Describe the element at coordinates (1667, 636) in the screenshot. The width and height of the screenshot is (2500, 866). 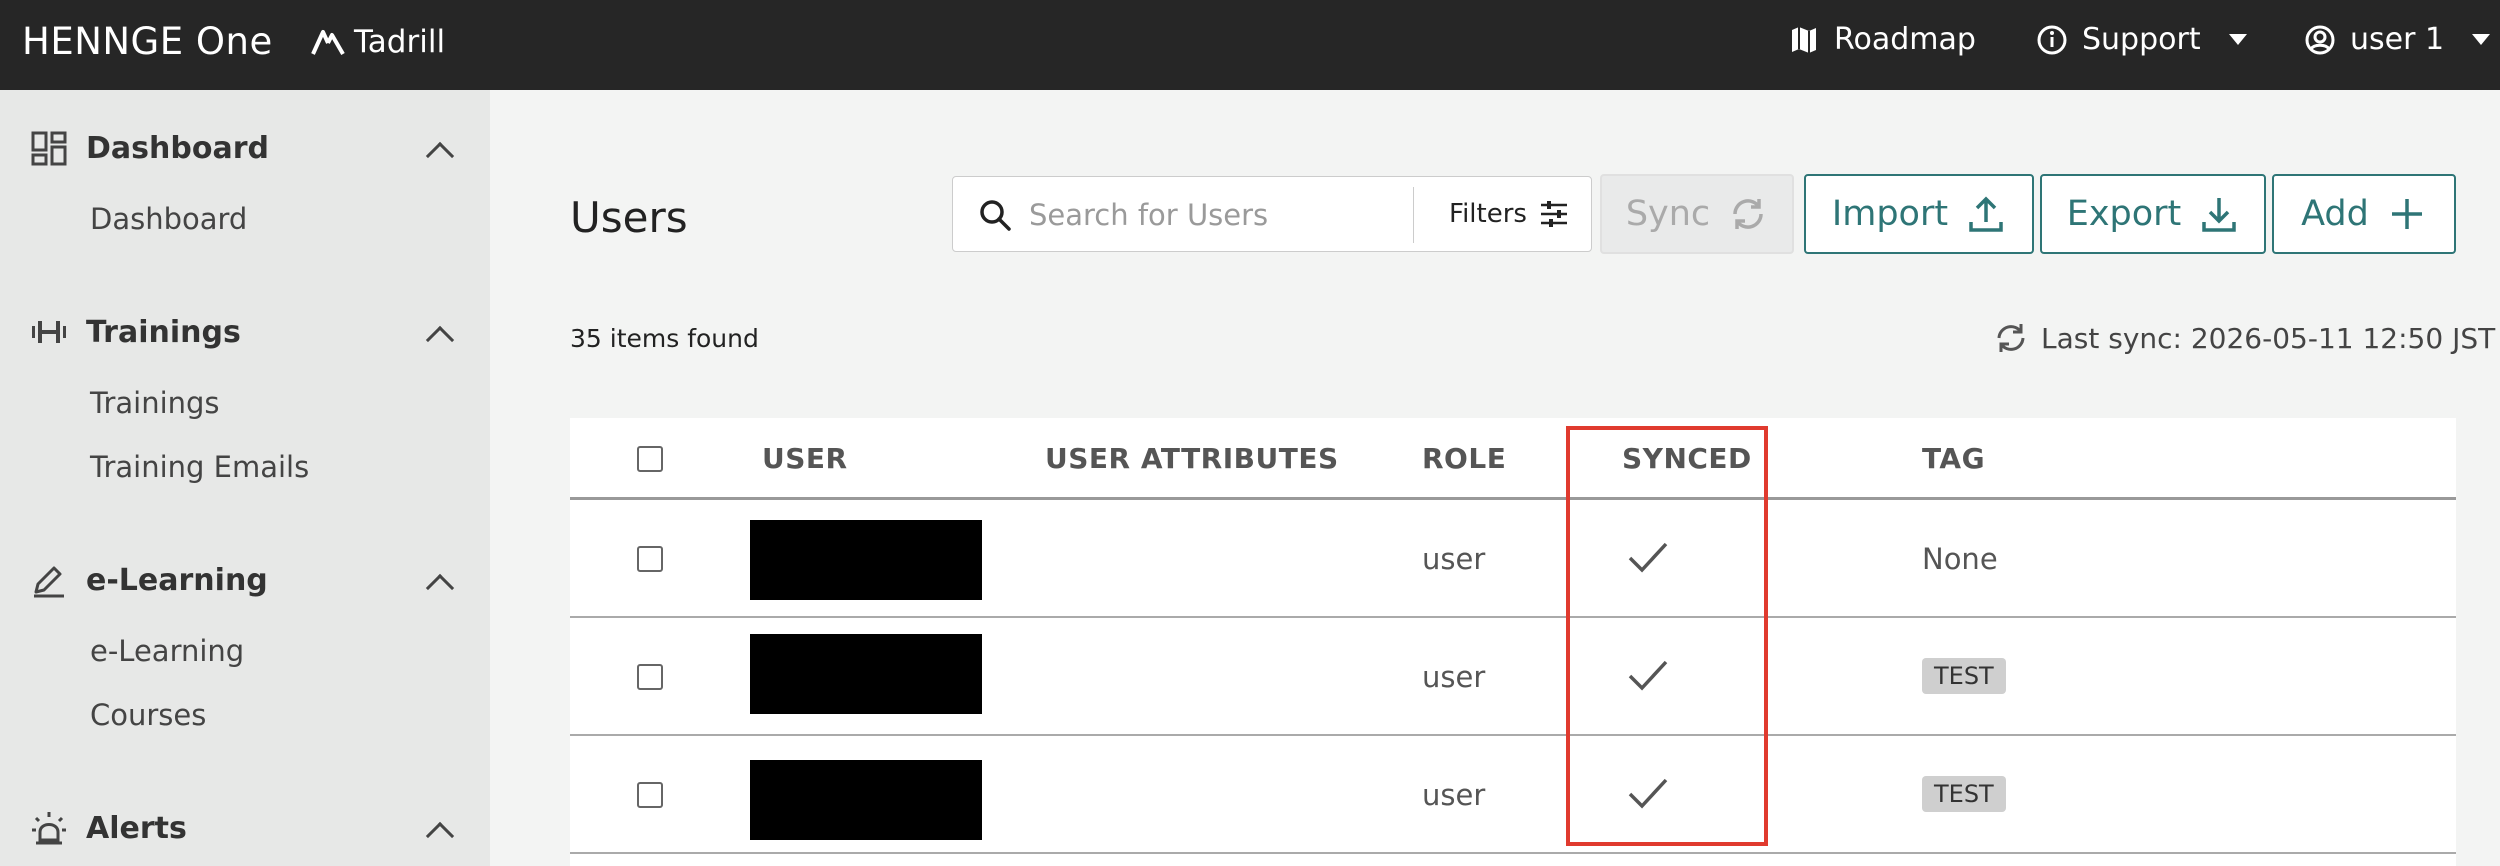
I see `synced-column-highlight` at that location.